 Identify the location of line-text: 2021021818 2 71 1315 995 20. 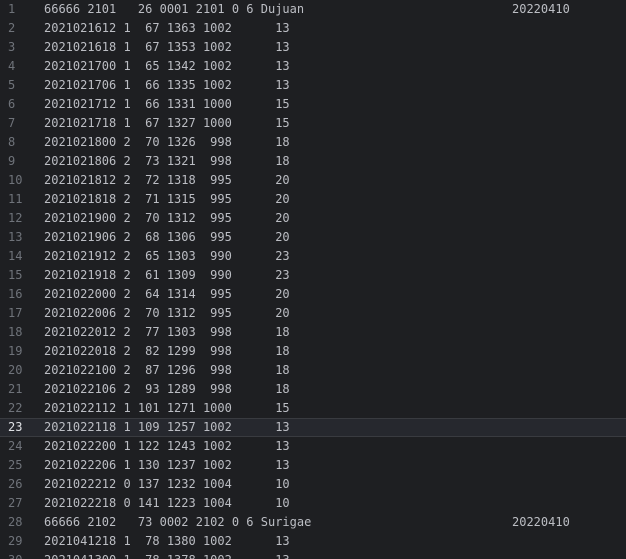
(167, 199).